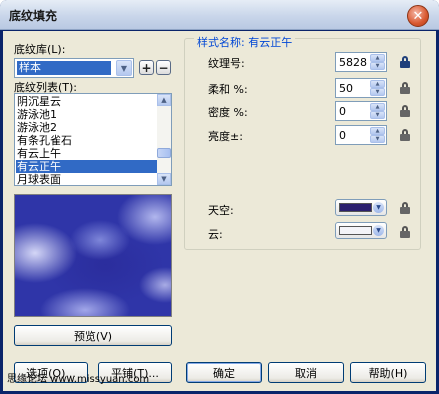  Describe the element at coordinates (355, 230) in the screenshot. I see `cloud-color-swatch` at that location.